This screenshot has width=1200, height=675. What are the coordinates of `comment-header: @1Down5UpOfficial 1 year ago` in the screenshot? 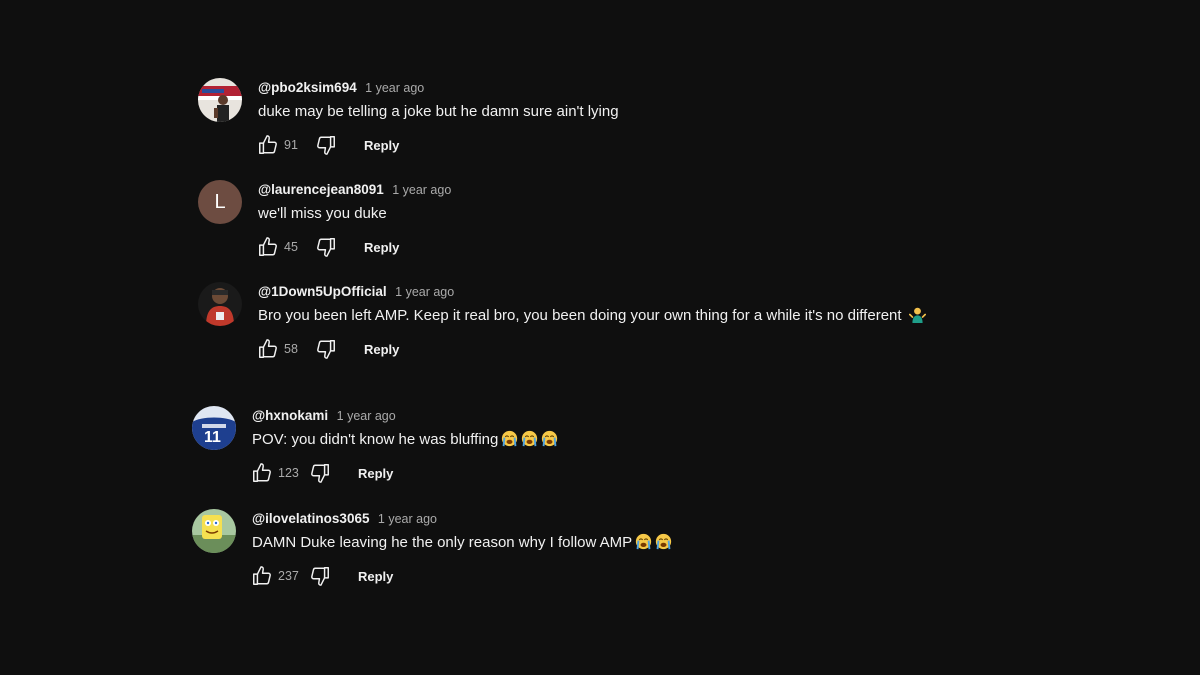 It's located at (356, 292).